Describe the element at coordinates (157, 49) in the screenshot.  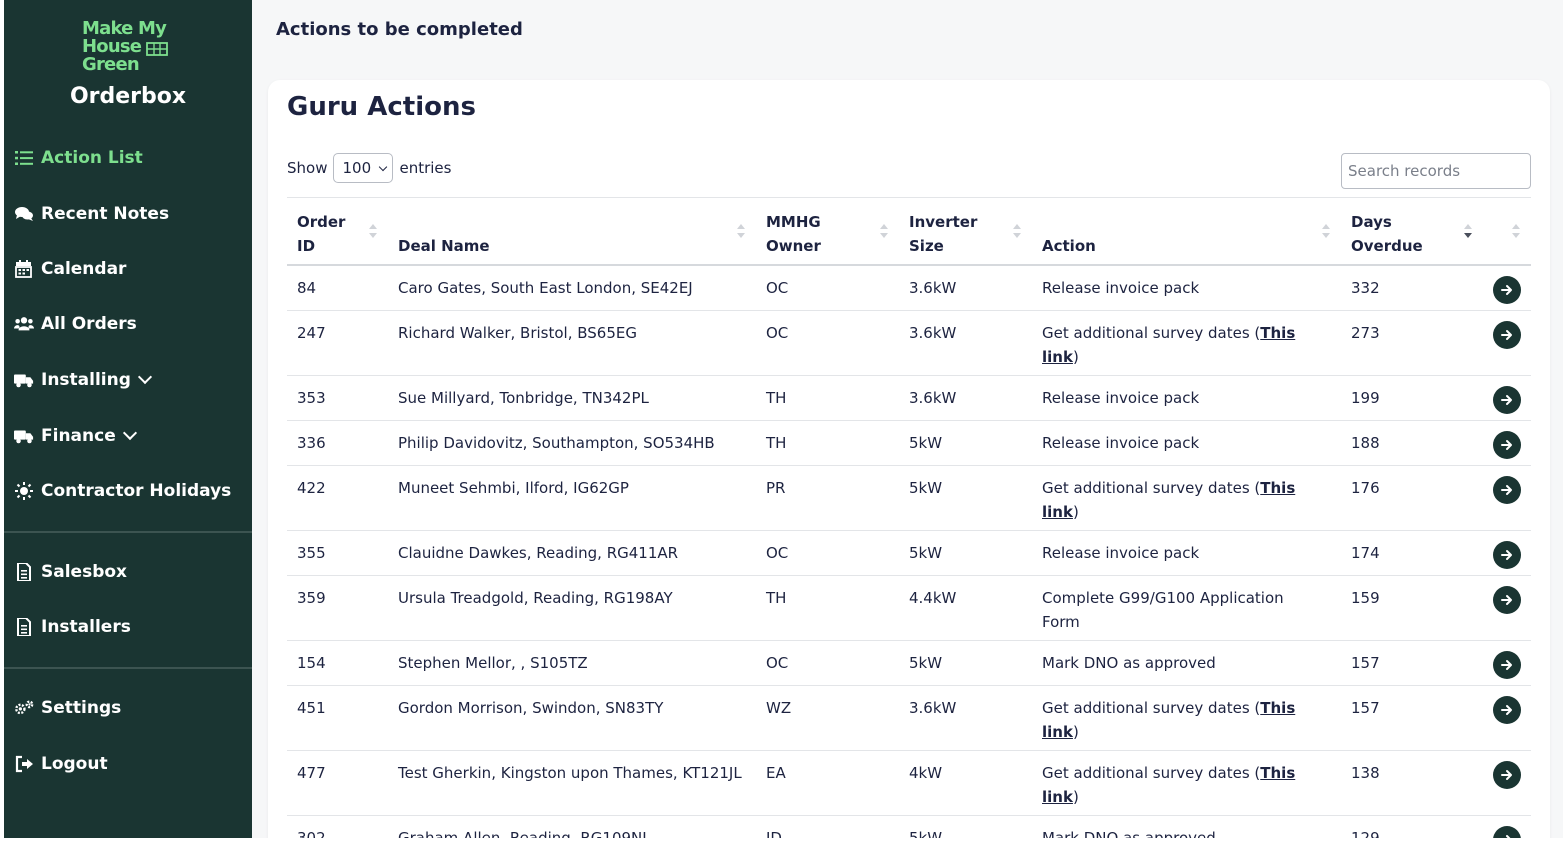
I see `solar-panel-icon` at that location.